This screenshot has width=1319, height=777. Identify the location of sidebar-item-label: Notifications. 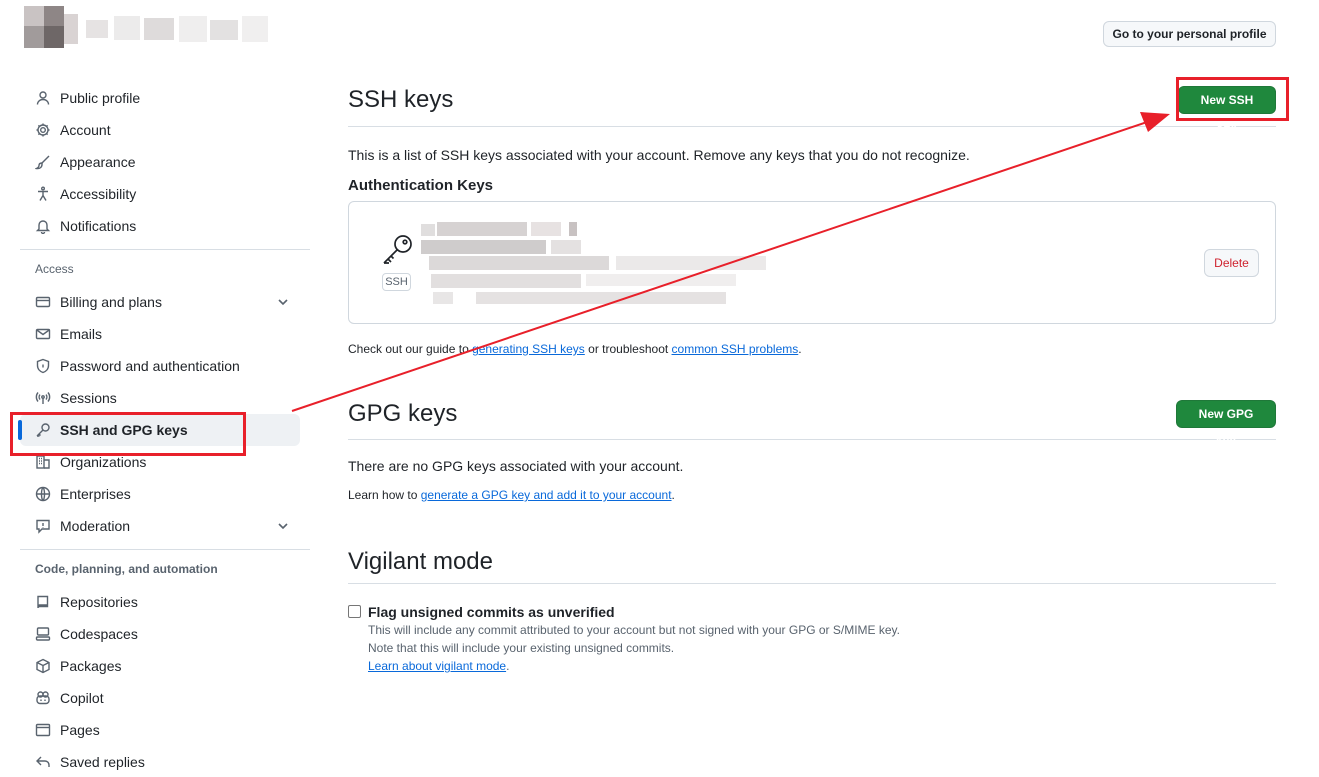
(98, 226).